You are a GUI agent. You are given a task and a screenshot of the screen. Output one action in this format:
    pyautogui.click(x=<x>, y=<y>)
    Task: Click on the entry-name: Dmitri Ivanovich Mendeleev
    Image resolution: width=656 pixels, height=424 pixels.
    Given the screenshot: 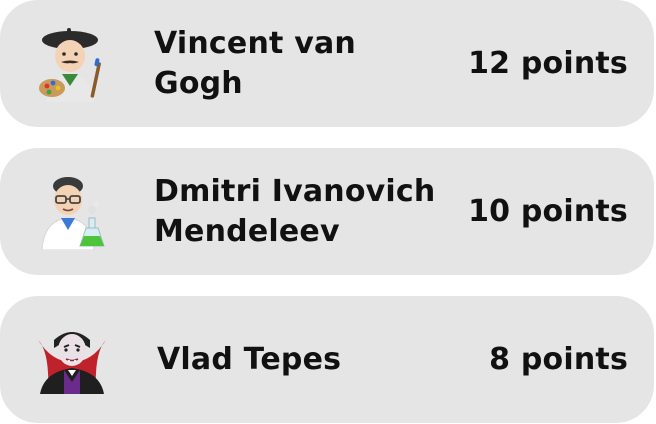 What is the action you would take?
    pyautogui.click(x=295, y=211)
    